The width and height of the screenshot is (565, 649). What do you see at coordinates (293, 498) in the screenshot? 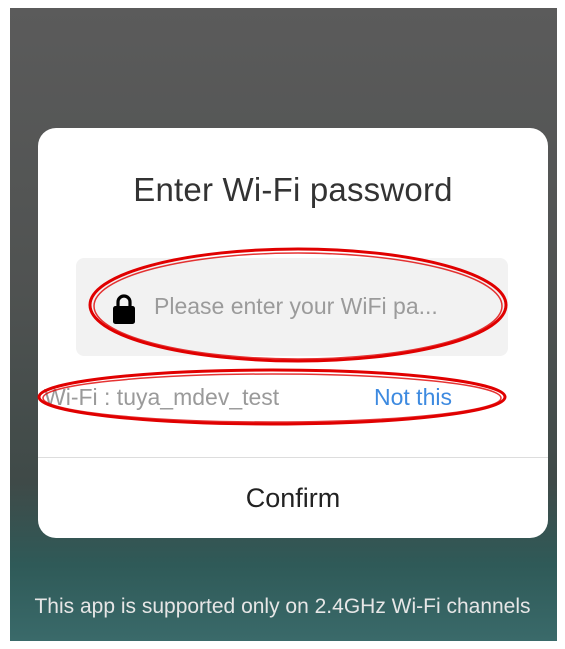
I see `confirm-button: Confirm` at bounding box center [293, 498].